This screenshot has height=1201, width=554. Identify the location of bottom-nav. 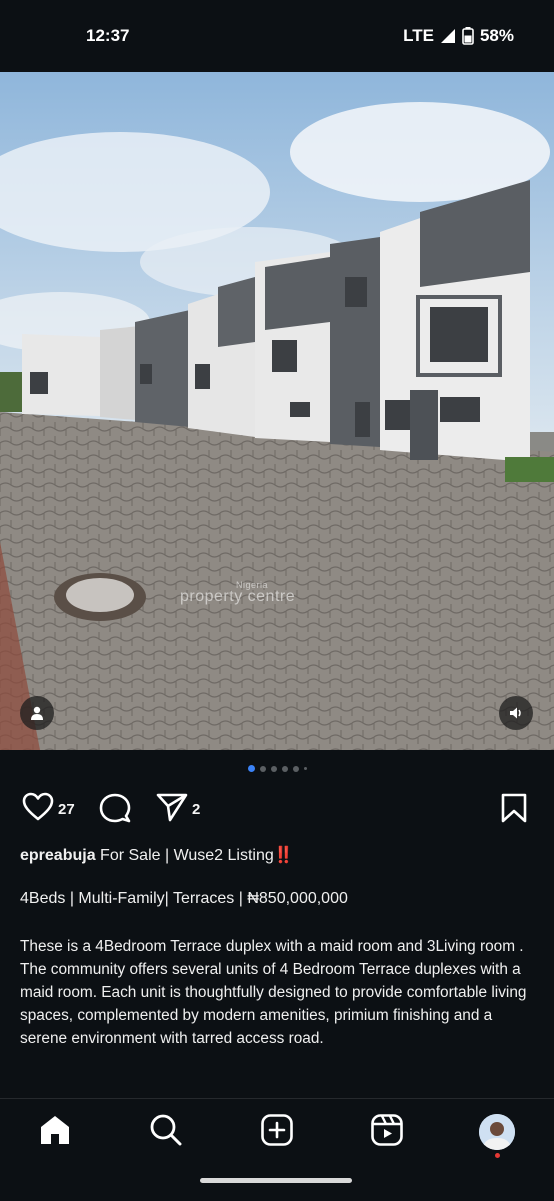
(277, 1149).